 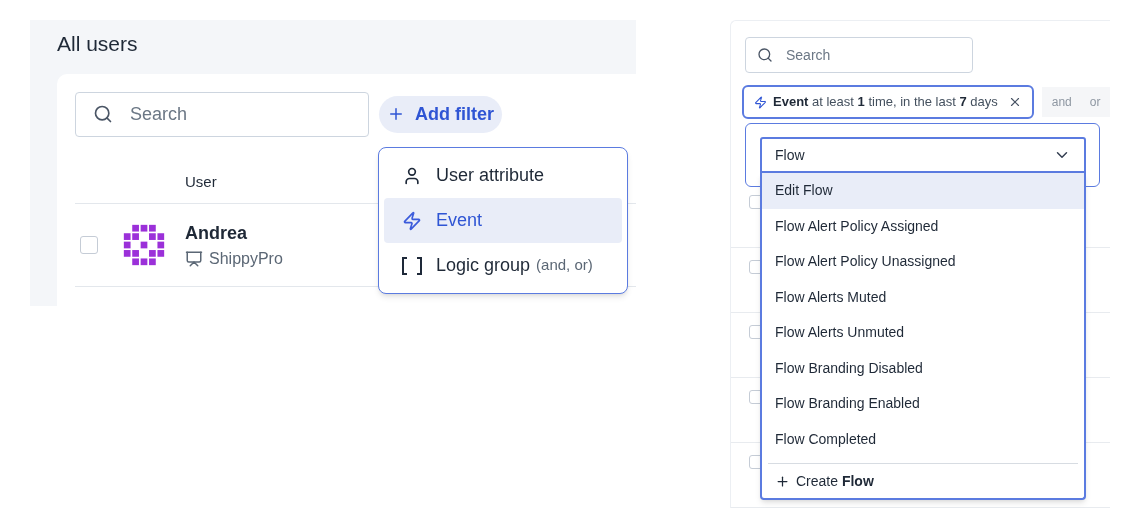 What do you see at coordinates (201, 181) in the screenshot?
I see `column-header: User` at bounding box center [201, 181].